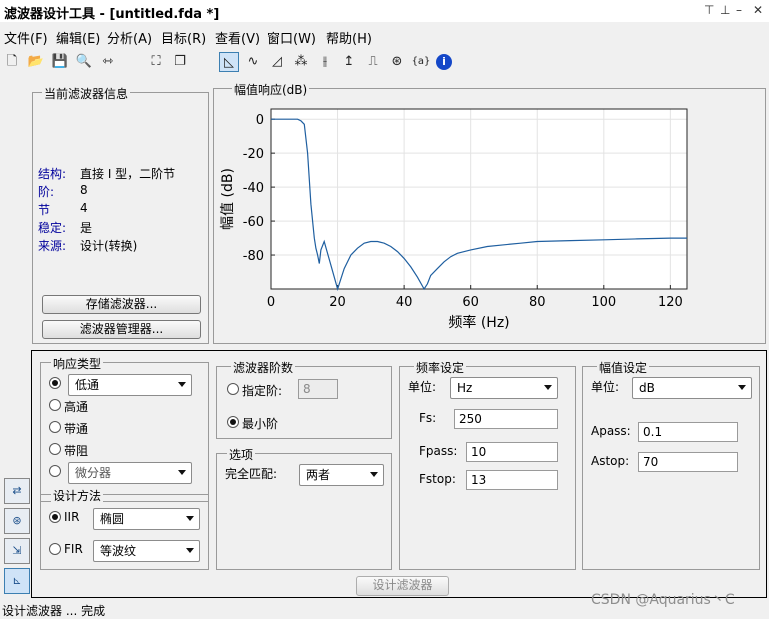 The image size is (769, 619). I want to click on pole-zero-editor-icon: ⊛, so click(17, 521).